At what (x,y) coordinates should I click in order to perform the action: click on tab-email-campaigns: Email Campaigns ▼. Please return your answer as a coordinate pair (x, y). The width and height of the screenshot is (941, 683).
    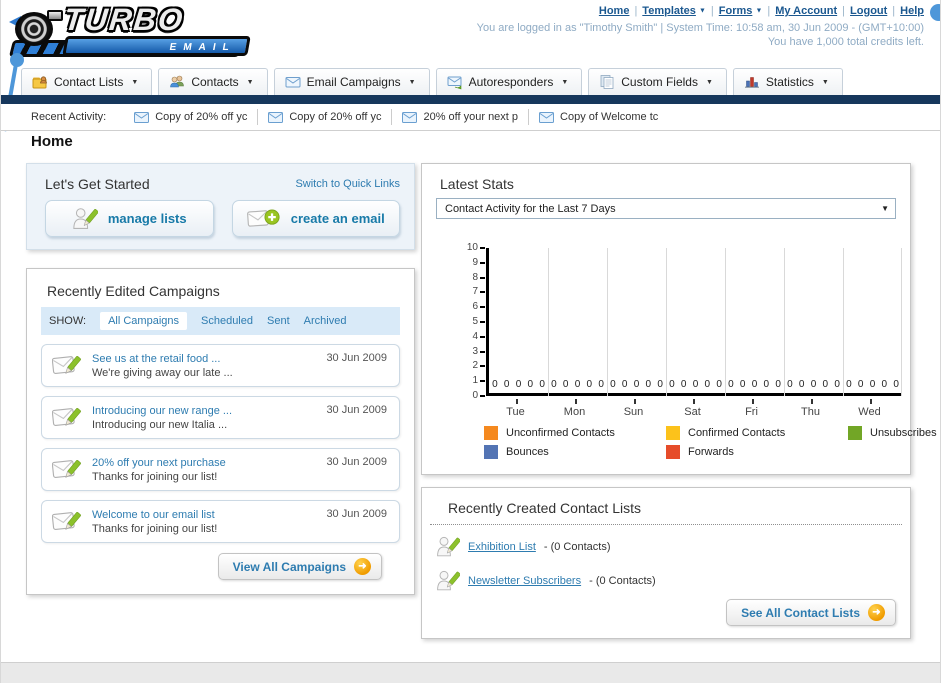
    Looking at the image, I should click on (351, 82).